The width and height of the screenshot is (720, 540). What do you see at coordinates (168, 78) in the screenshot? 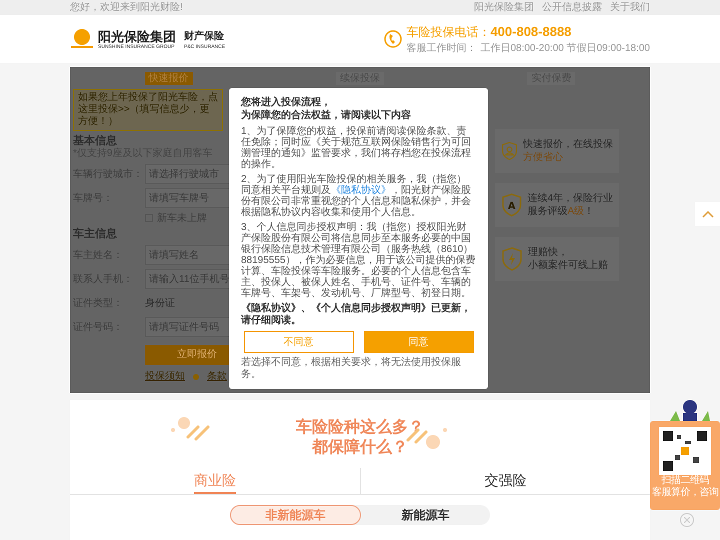
I see `form-tab: 快速报价` at bounding box center [168, 78].